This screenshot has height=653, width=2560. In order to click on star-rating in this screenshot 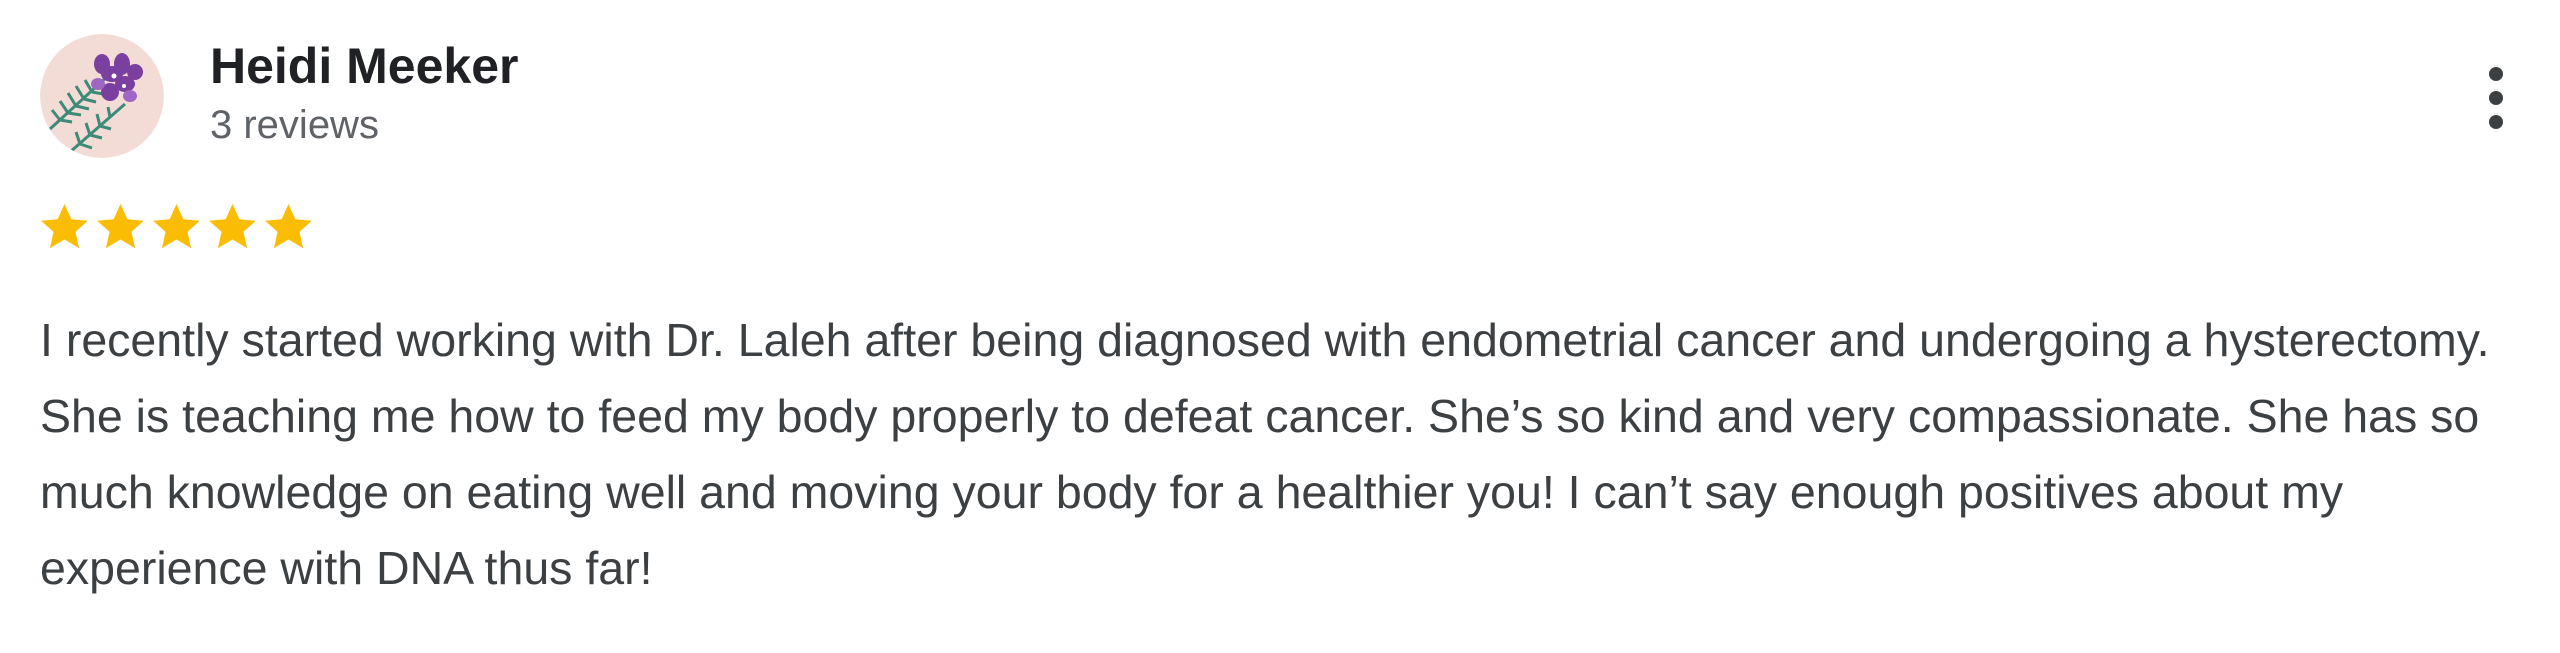, I will do `click(176, 230)`.